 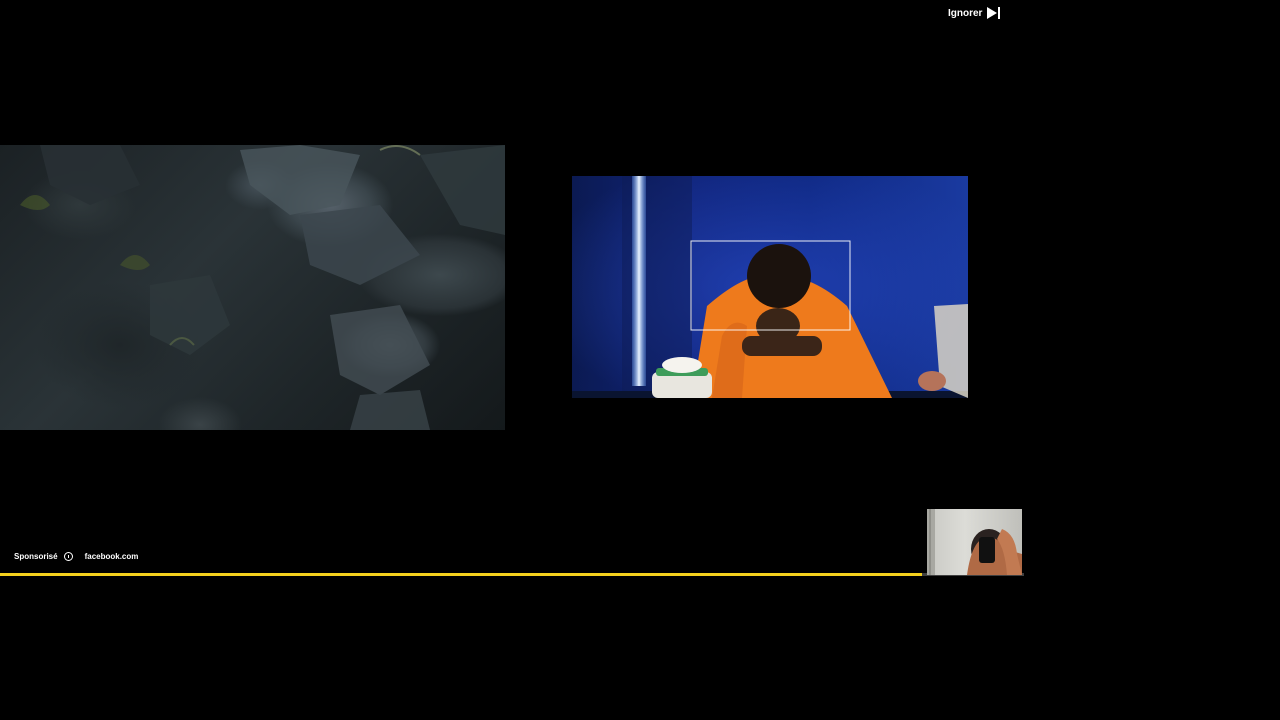 I want to click on thumbnail-illustration, so click(x=974, y=542).